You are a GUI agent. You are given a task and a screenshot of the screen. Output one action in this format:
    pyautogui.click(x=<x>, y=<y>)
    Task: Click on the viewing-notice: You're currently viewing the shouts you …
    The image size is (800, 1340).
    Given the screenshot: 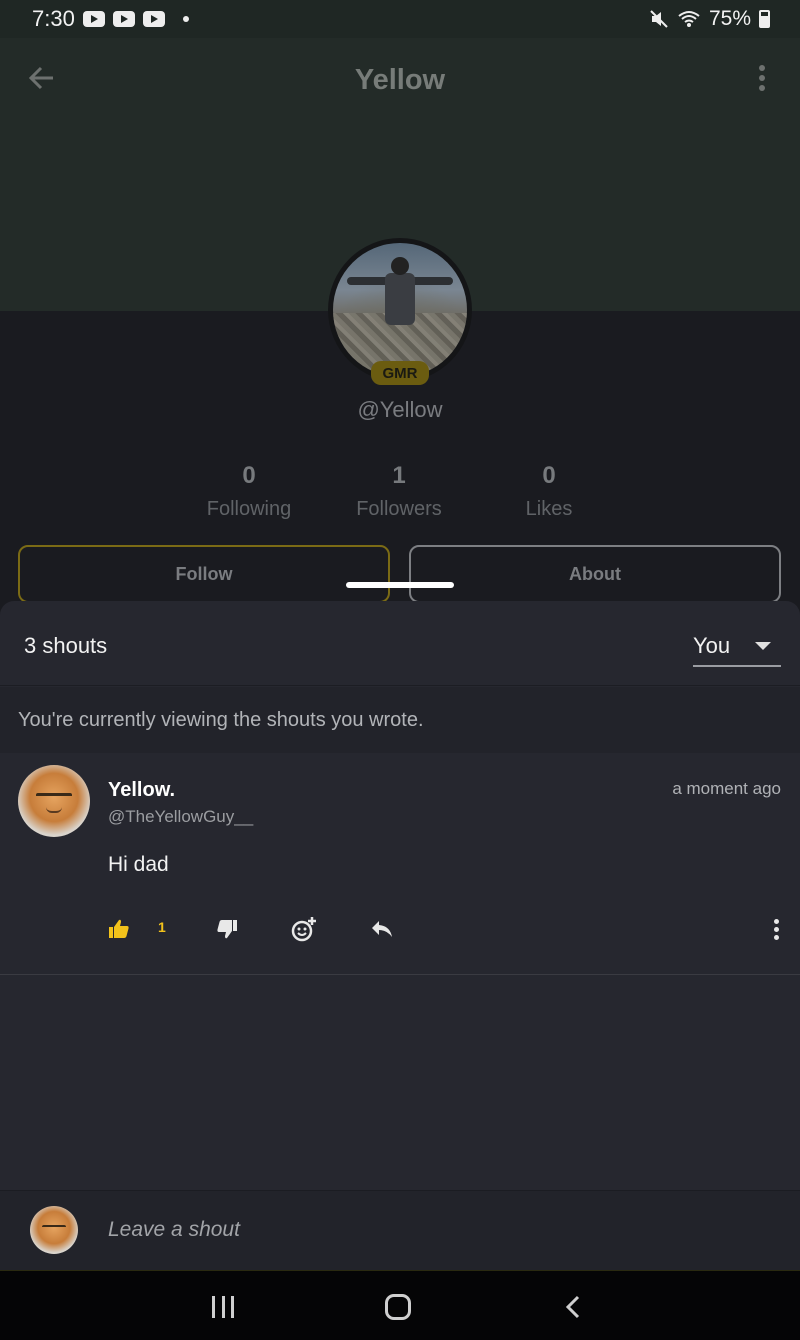 What is the action you would take?
    pyautogui.click(x=400, y=720)
    